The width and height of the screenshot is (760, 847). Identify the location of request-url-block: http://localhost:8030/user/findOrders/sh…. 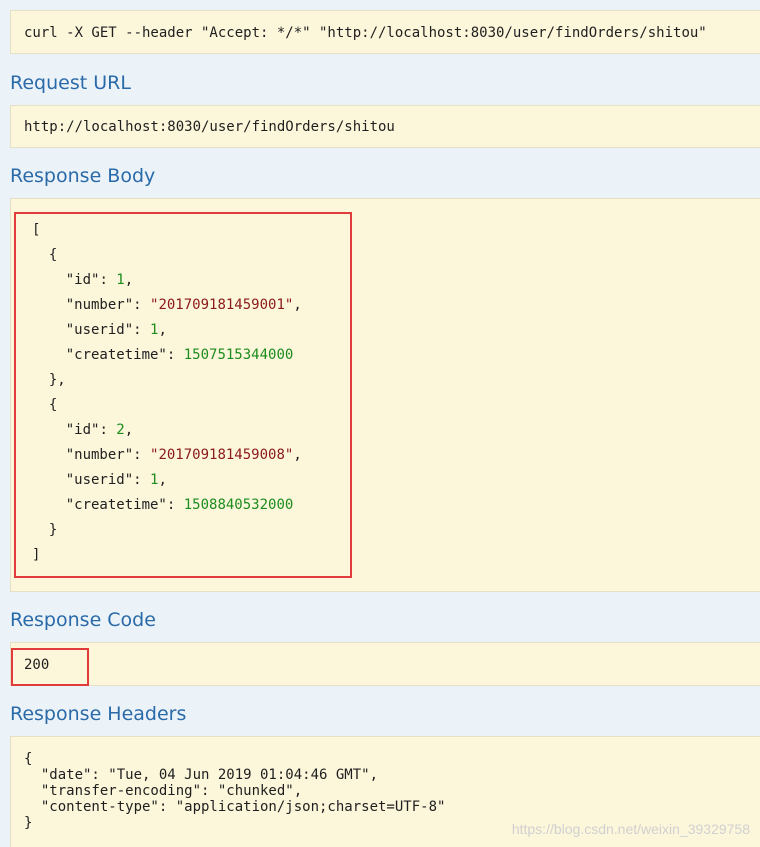
(385, 126).